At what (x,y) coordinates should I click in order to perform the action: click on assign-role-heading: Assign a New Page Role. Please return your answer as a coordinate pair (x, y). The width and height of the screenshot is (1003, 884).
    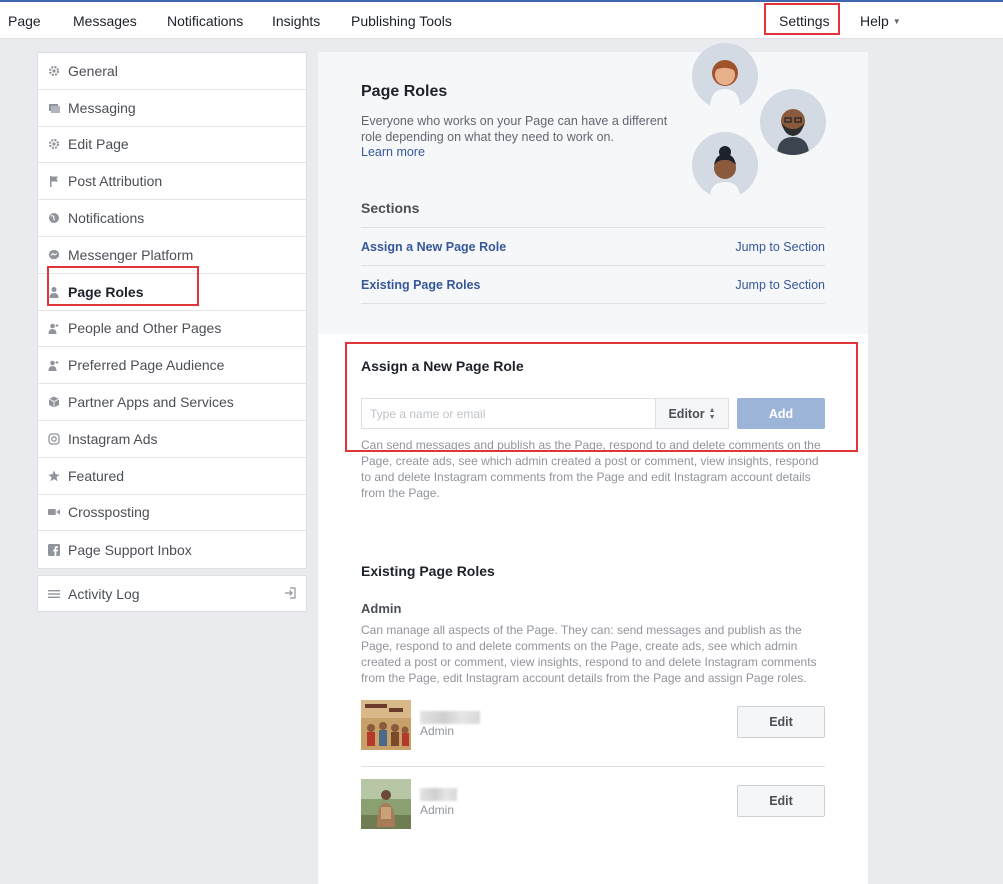
    Looking at the image, I should click on (442, 366).